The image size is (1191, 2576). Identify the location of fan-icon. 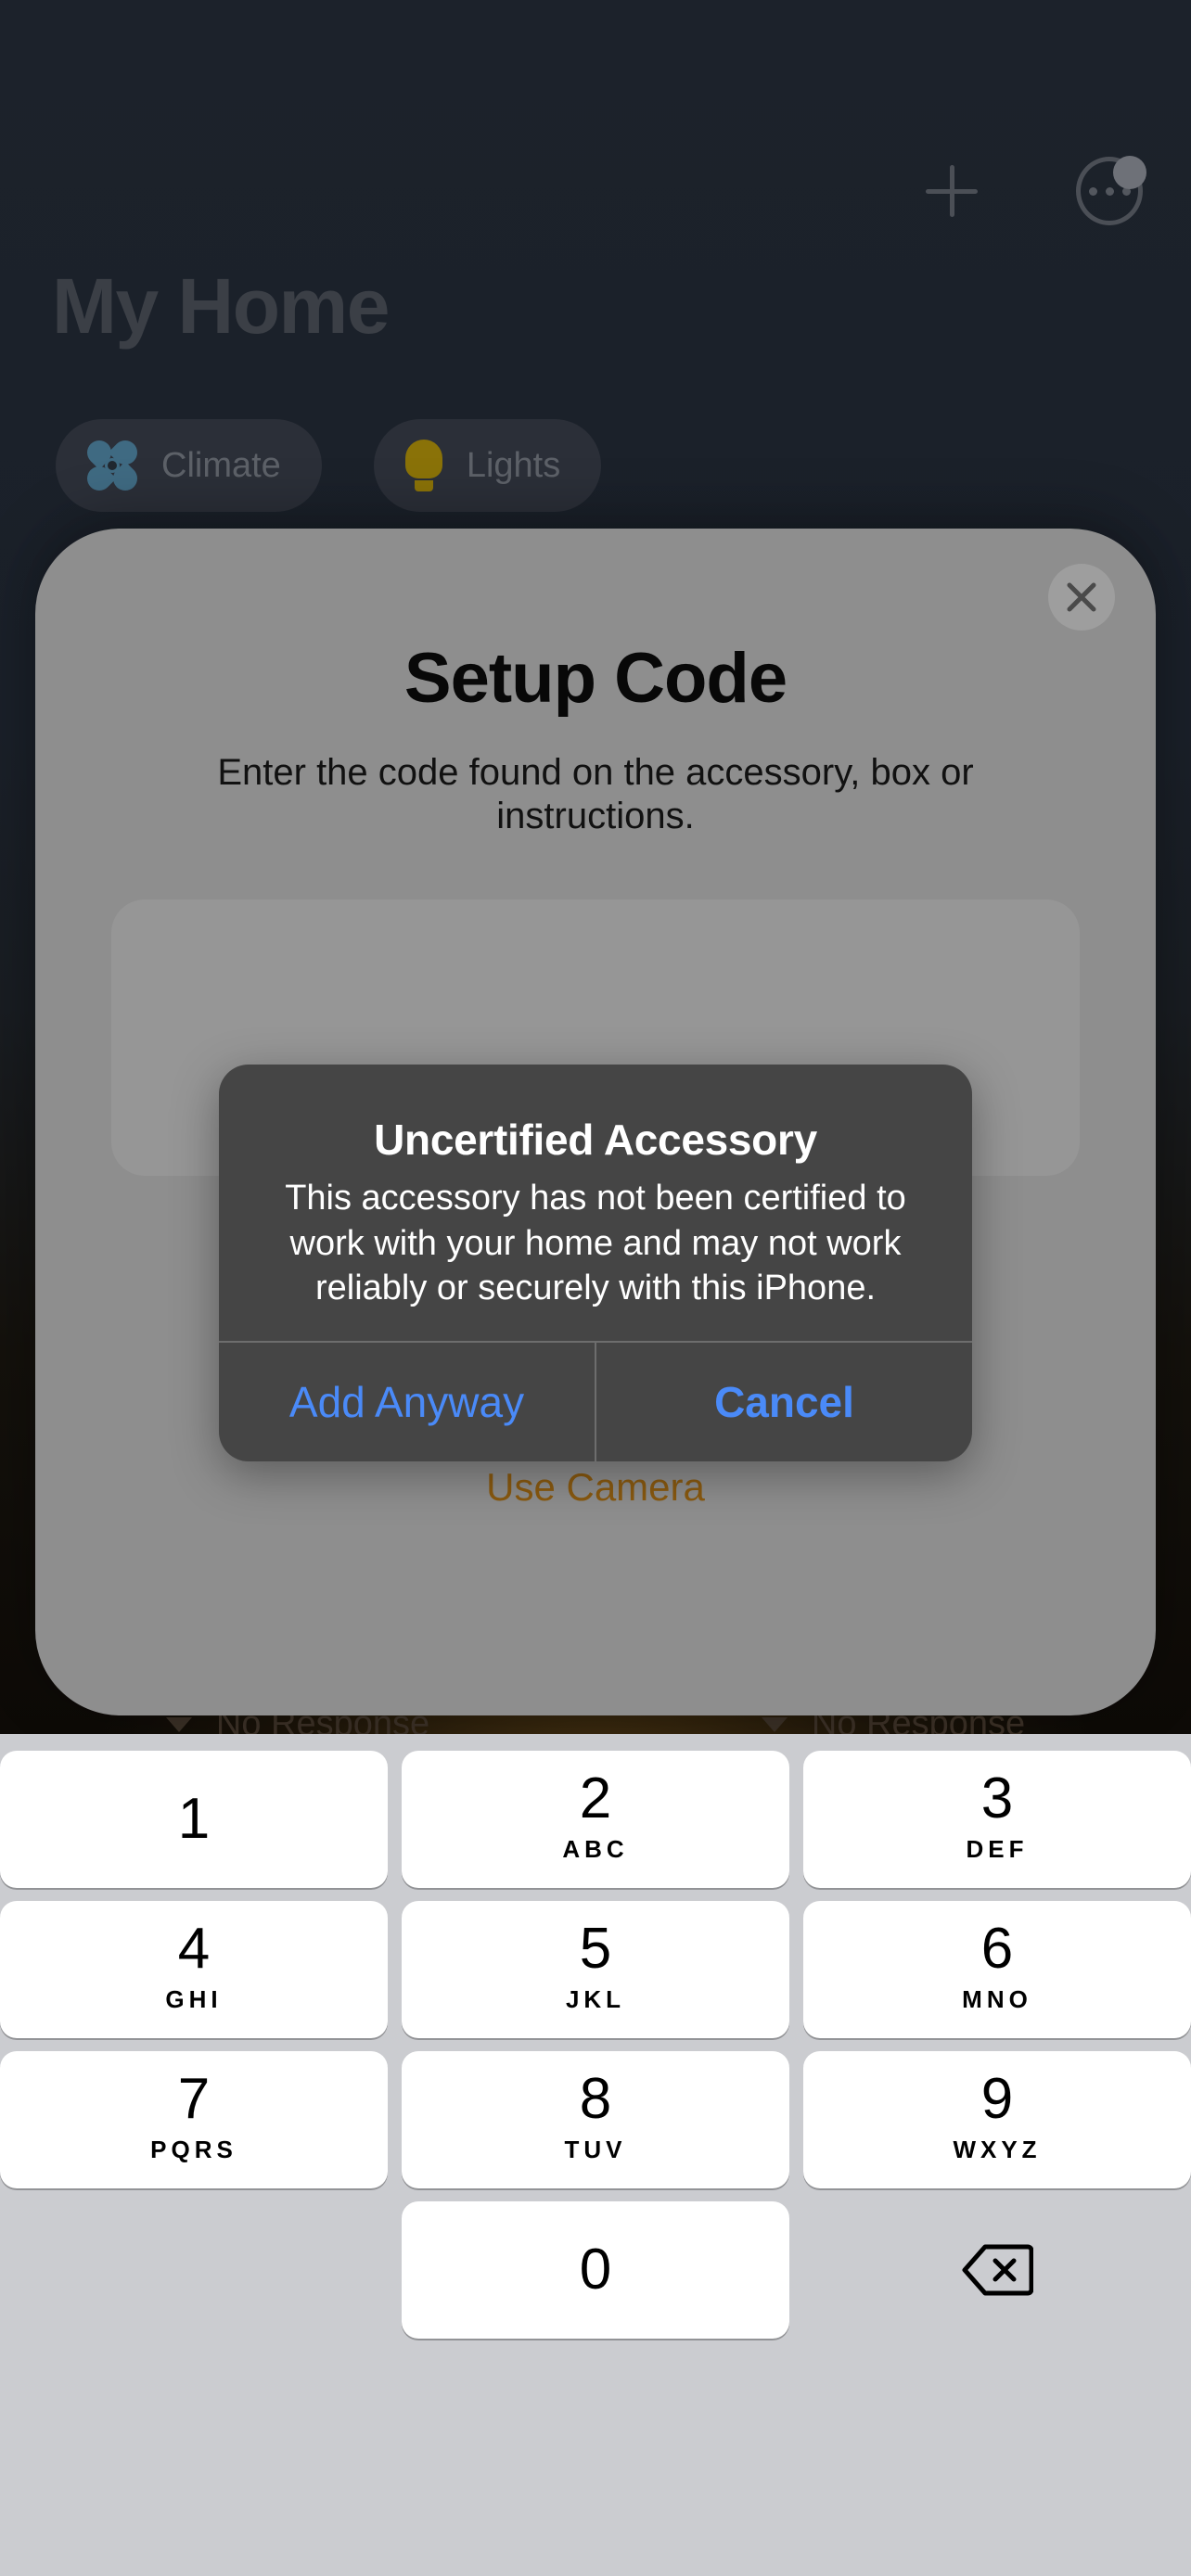
(112, 465).